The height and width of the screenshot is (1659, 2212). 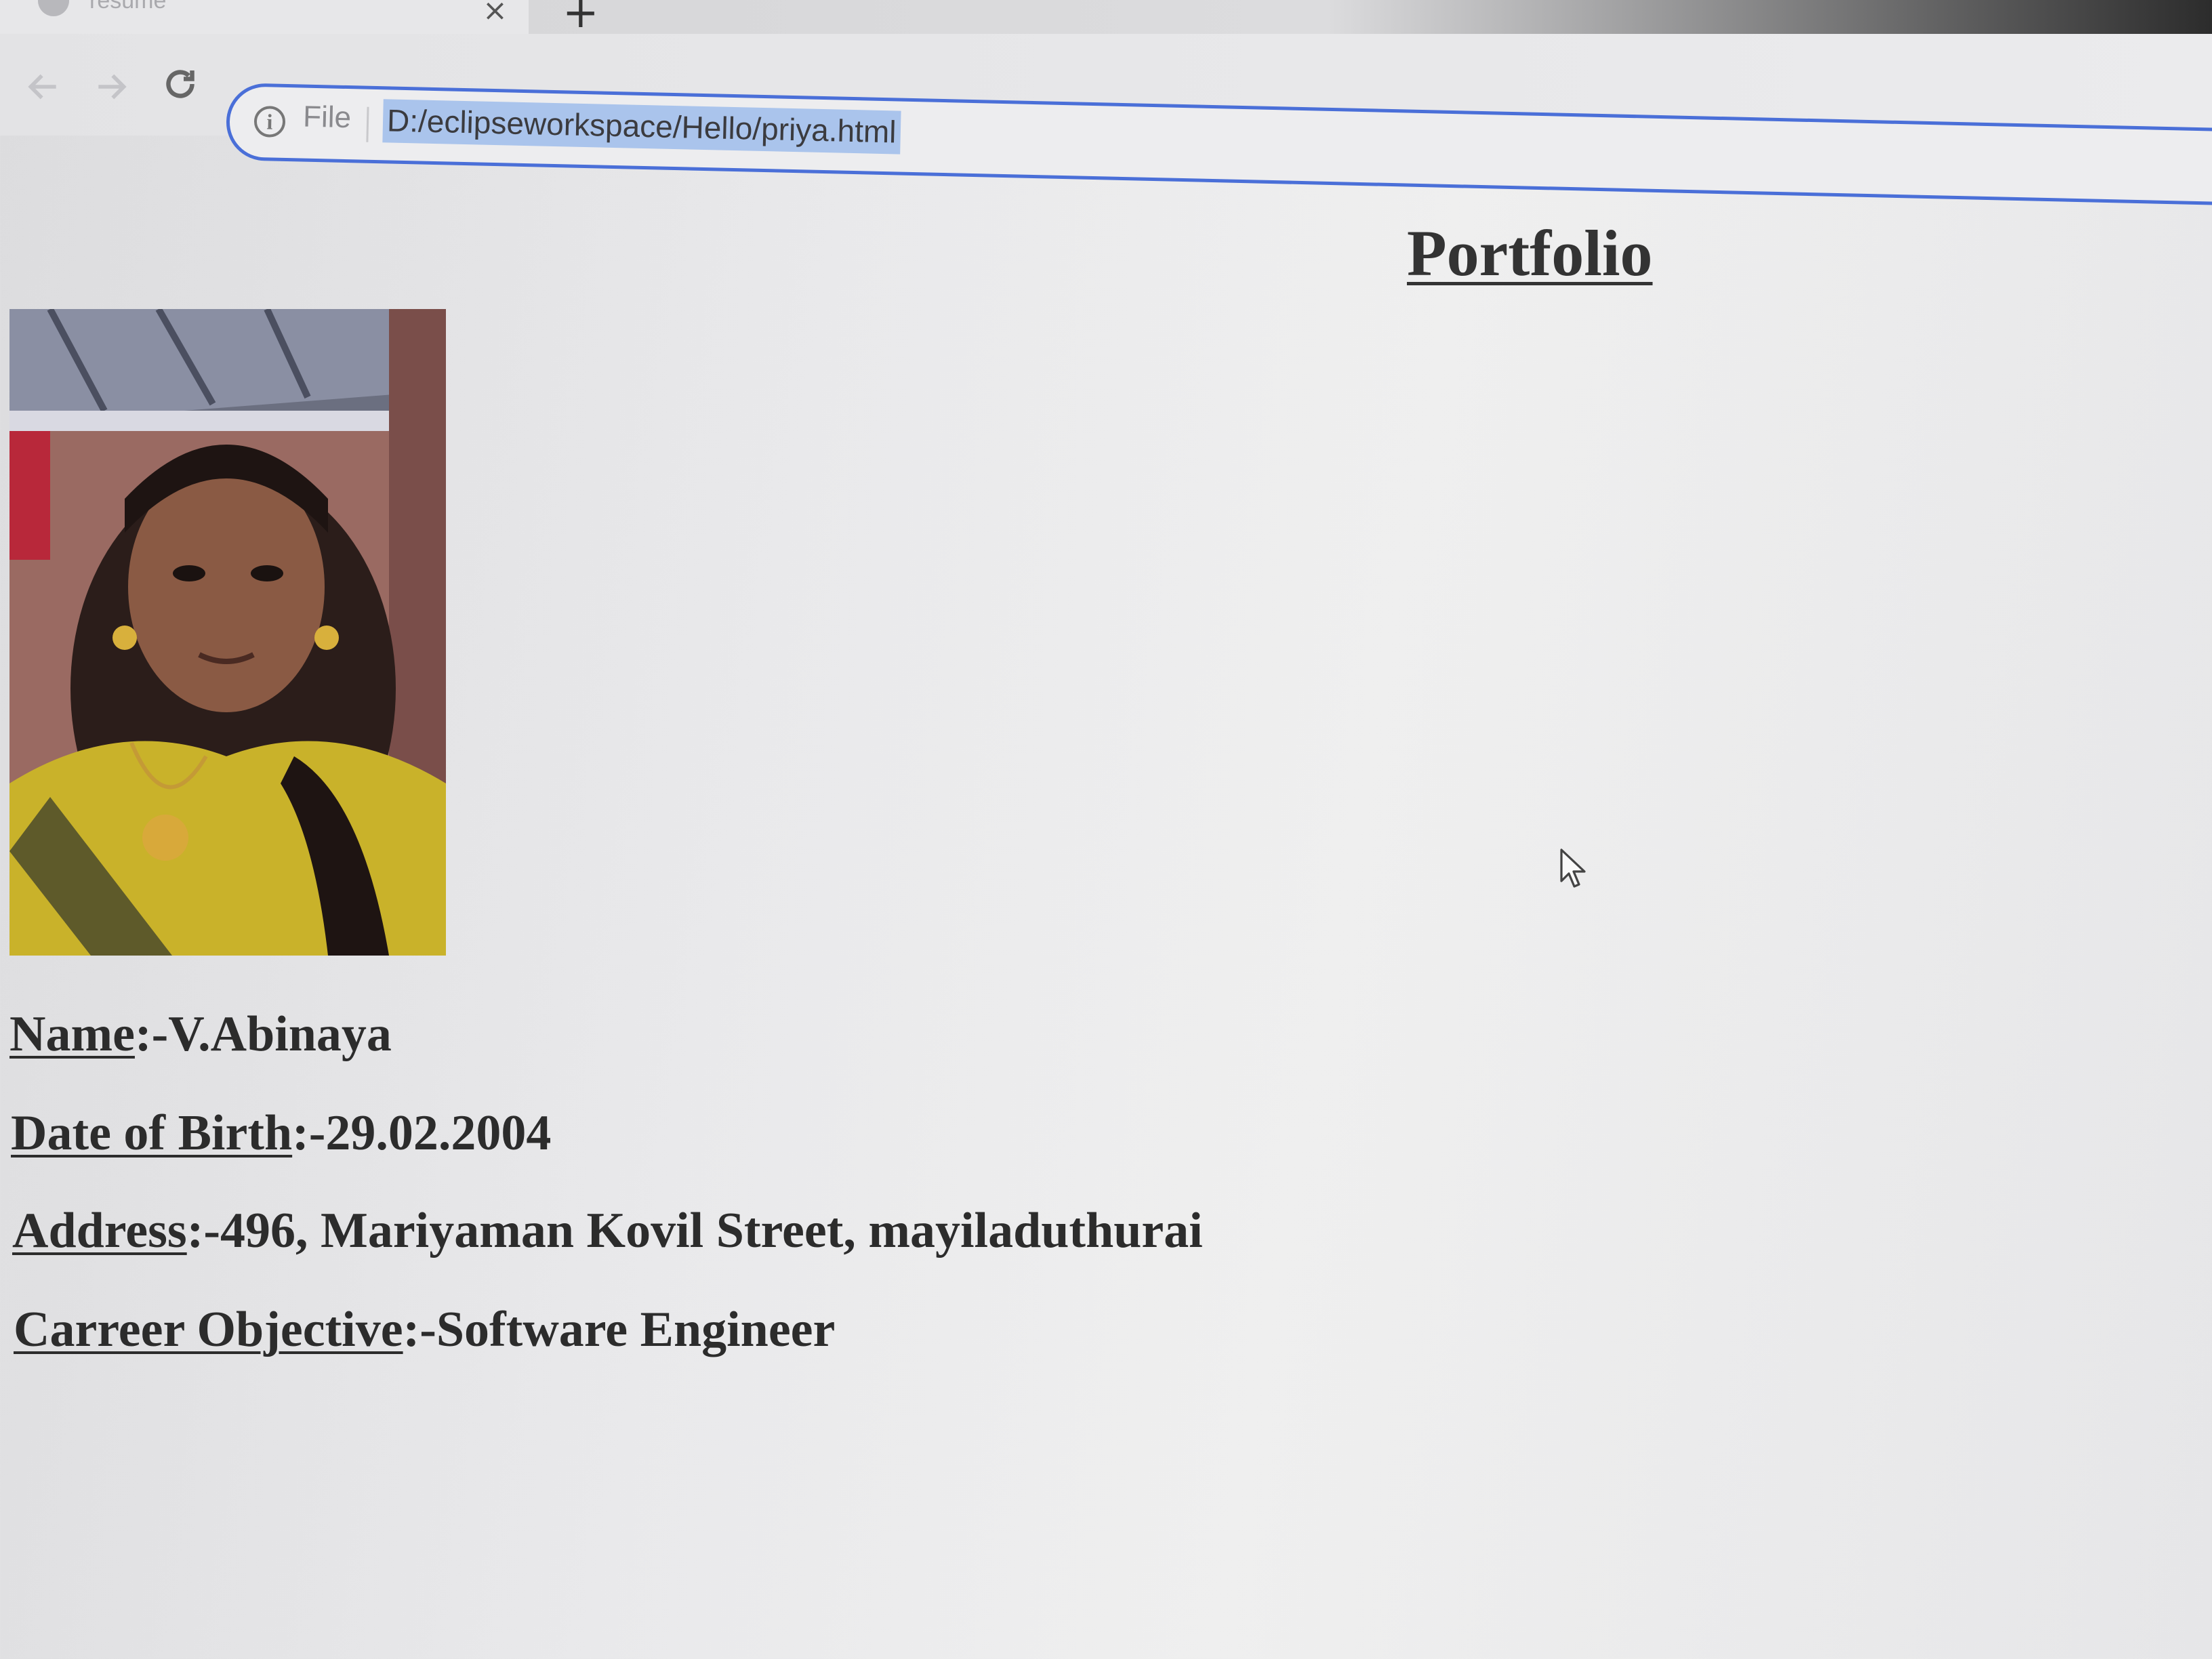 I want to click on arrow-cursor-icon, so click(x=1573, y=868).